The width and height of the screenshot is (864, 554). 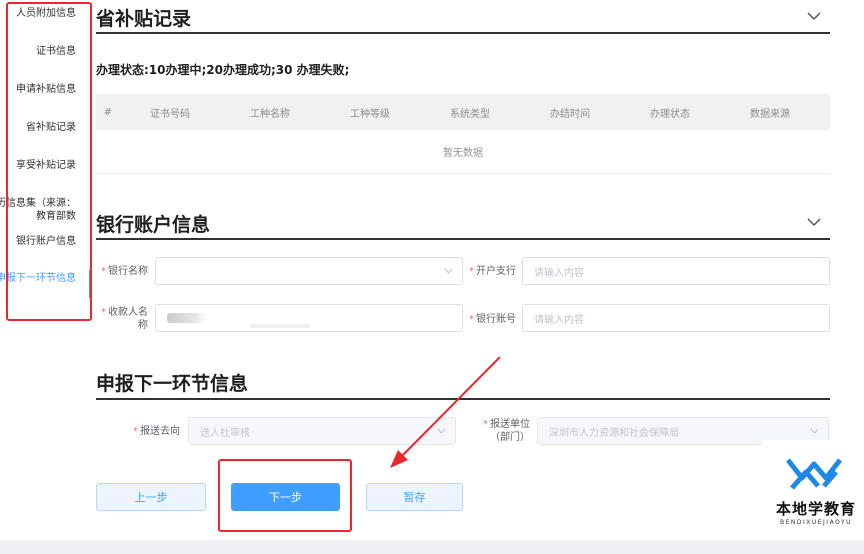 I want to click on next-step-button: 下一步, so click(x=285, y=497).